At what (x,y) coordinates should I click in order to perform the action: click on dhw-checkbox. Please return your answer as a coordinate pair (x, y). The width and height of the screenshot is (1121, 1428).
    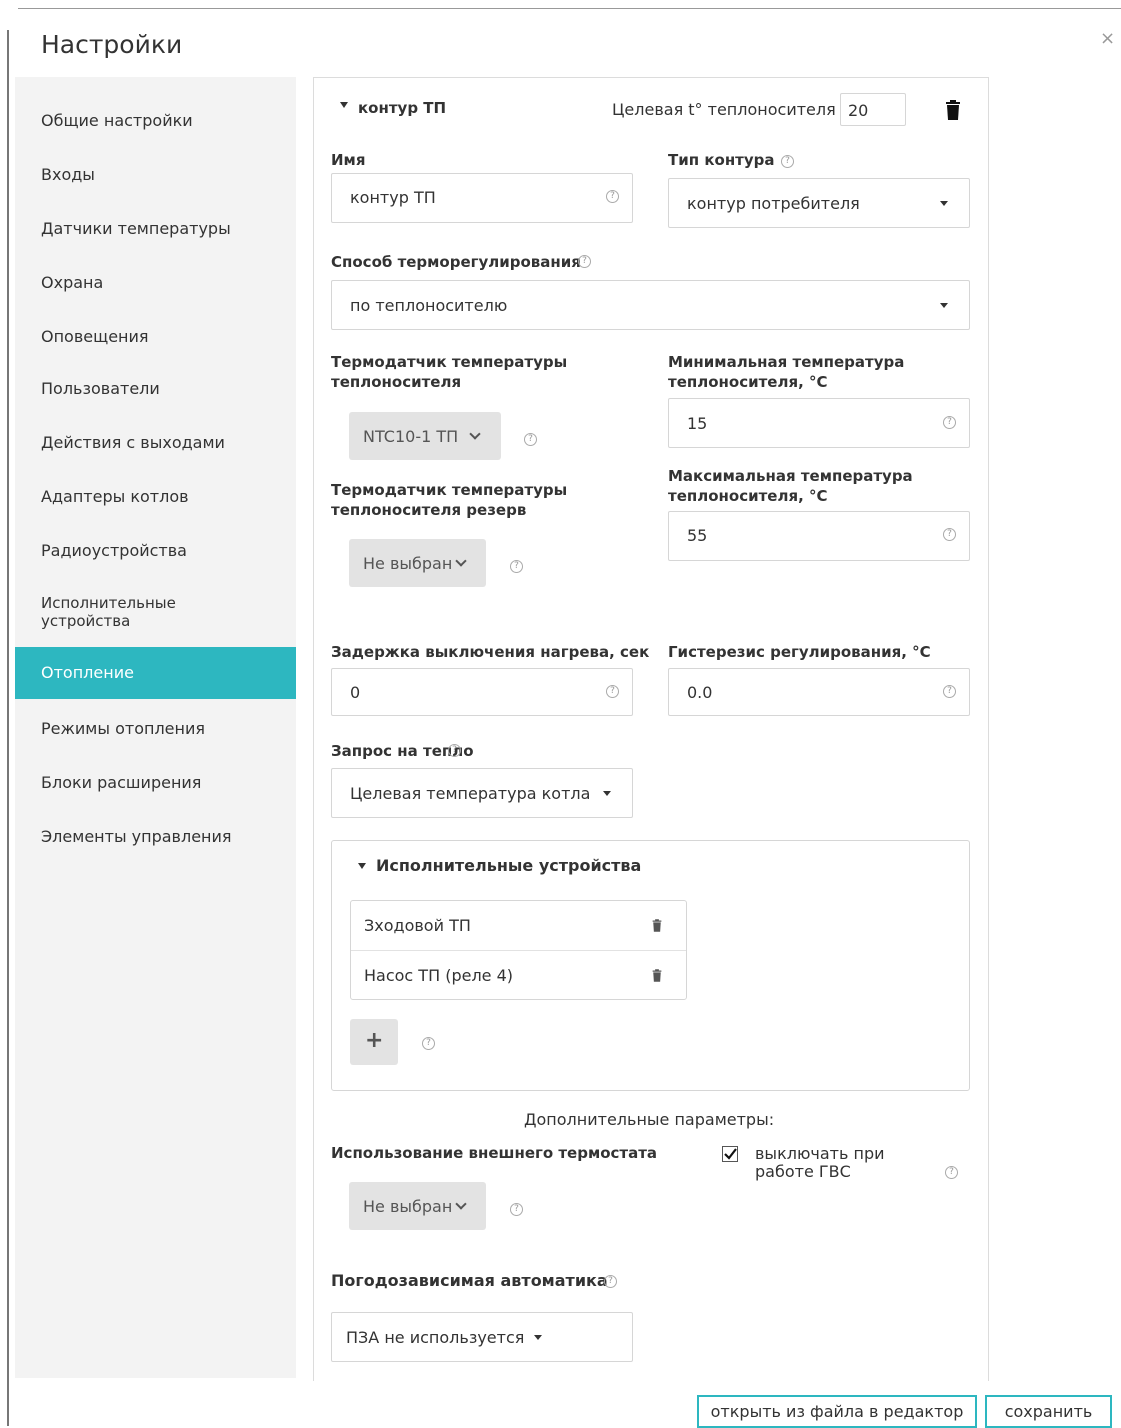
    Looking at the image, I should click on (731, 1154).